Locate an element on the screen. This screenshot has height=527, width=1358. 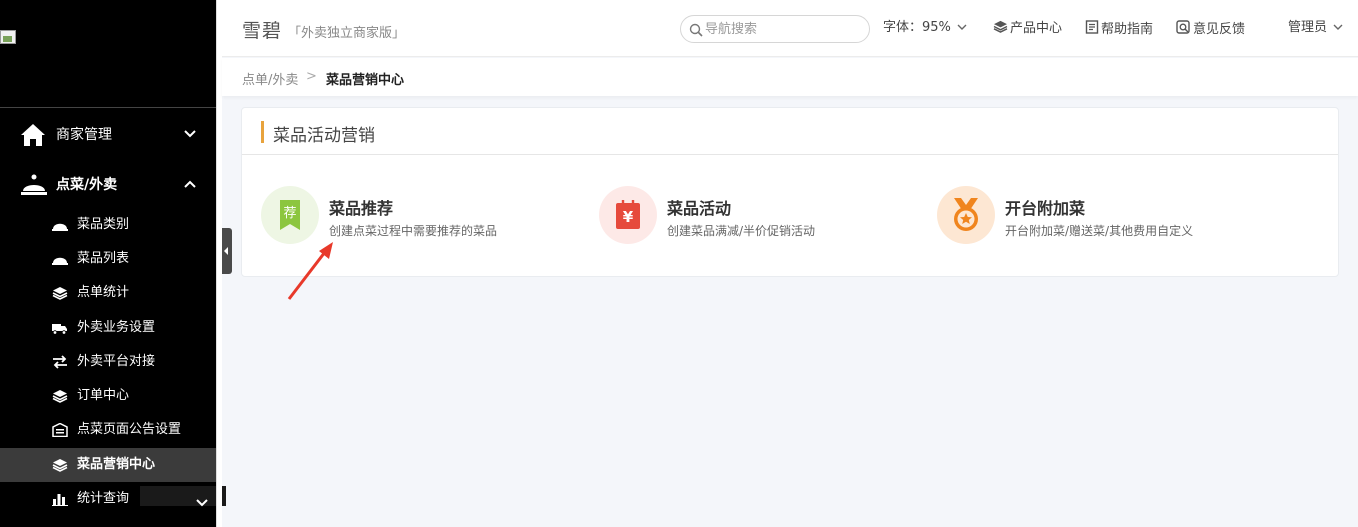
panel-header: 菜品活动营销 is located at coordinates (790, 131).